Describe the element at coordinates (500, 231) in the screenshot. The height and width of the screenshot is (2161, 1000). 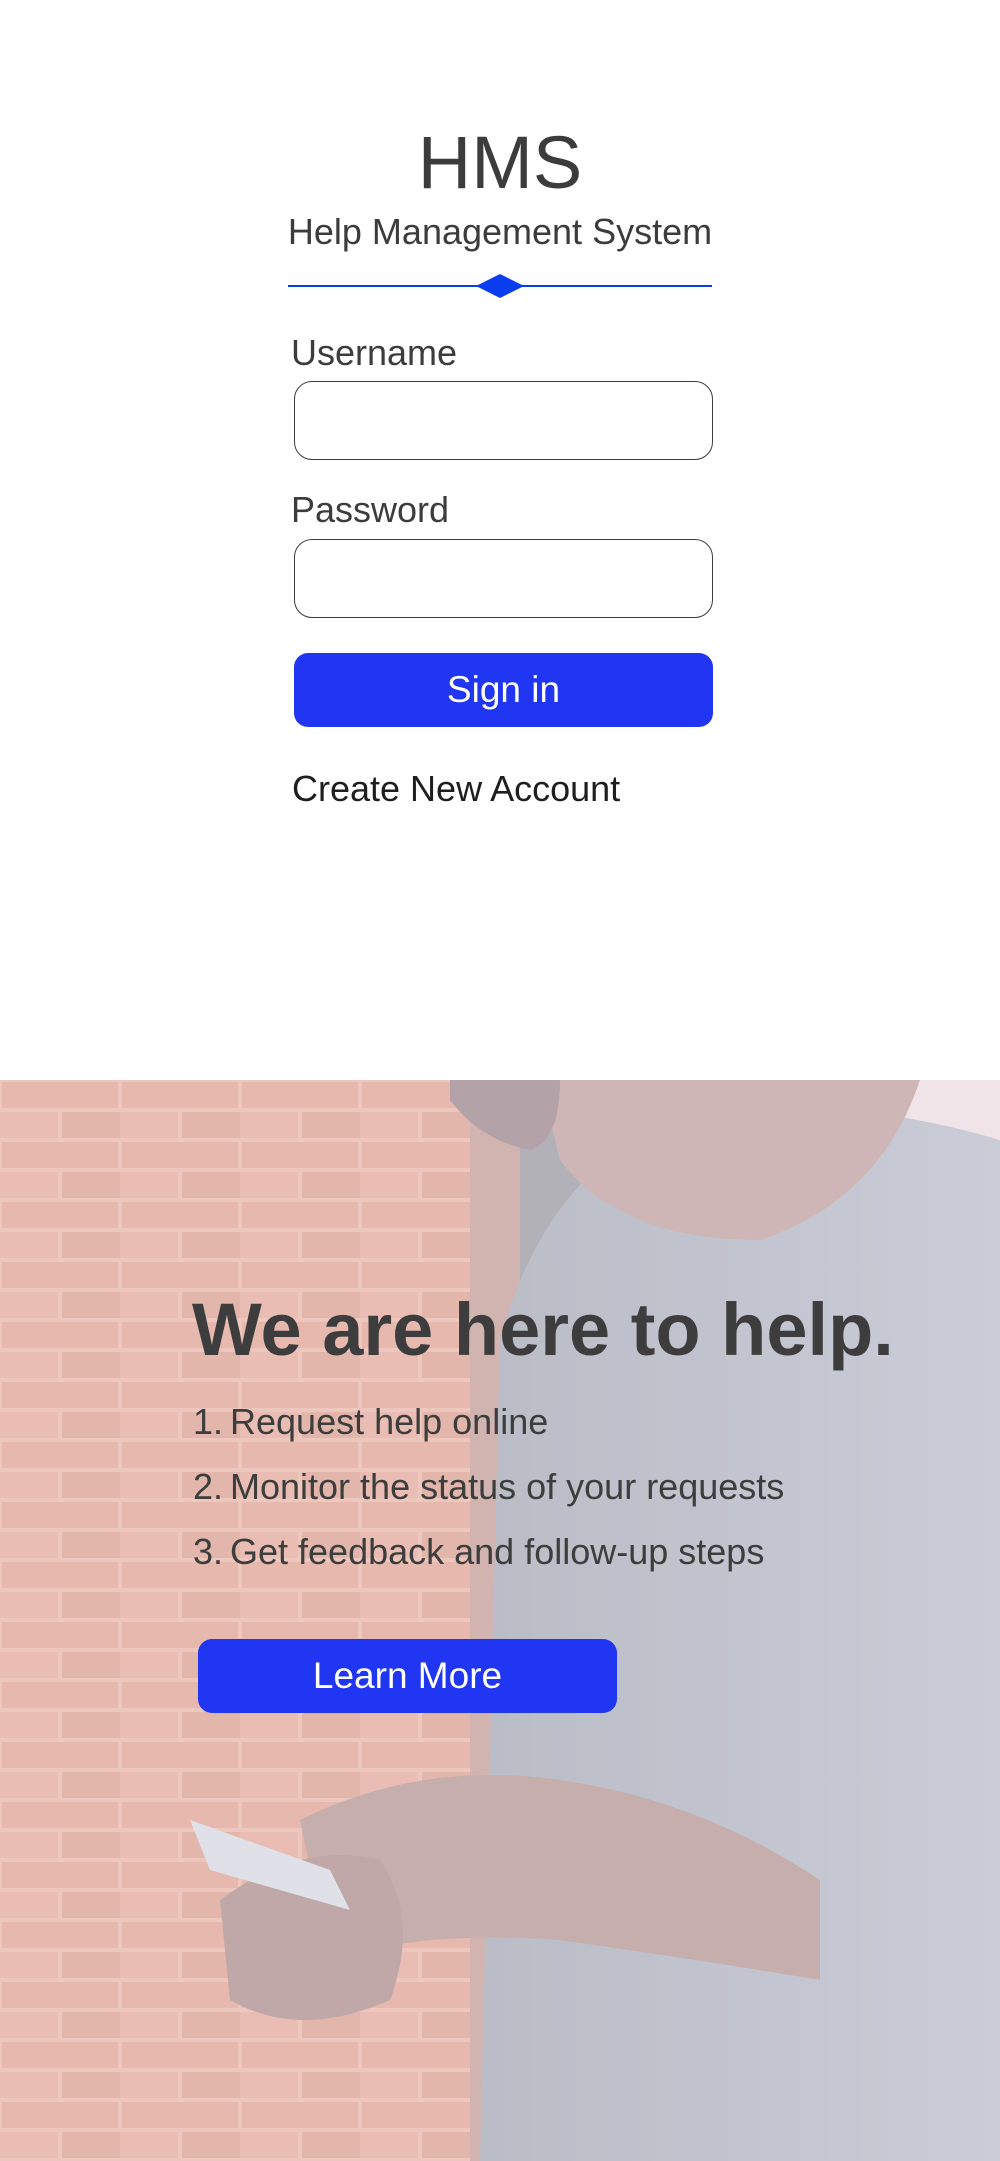
I see `app-subtitle: Help Management System` at that location.